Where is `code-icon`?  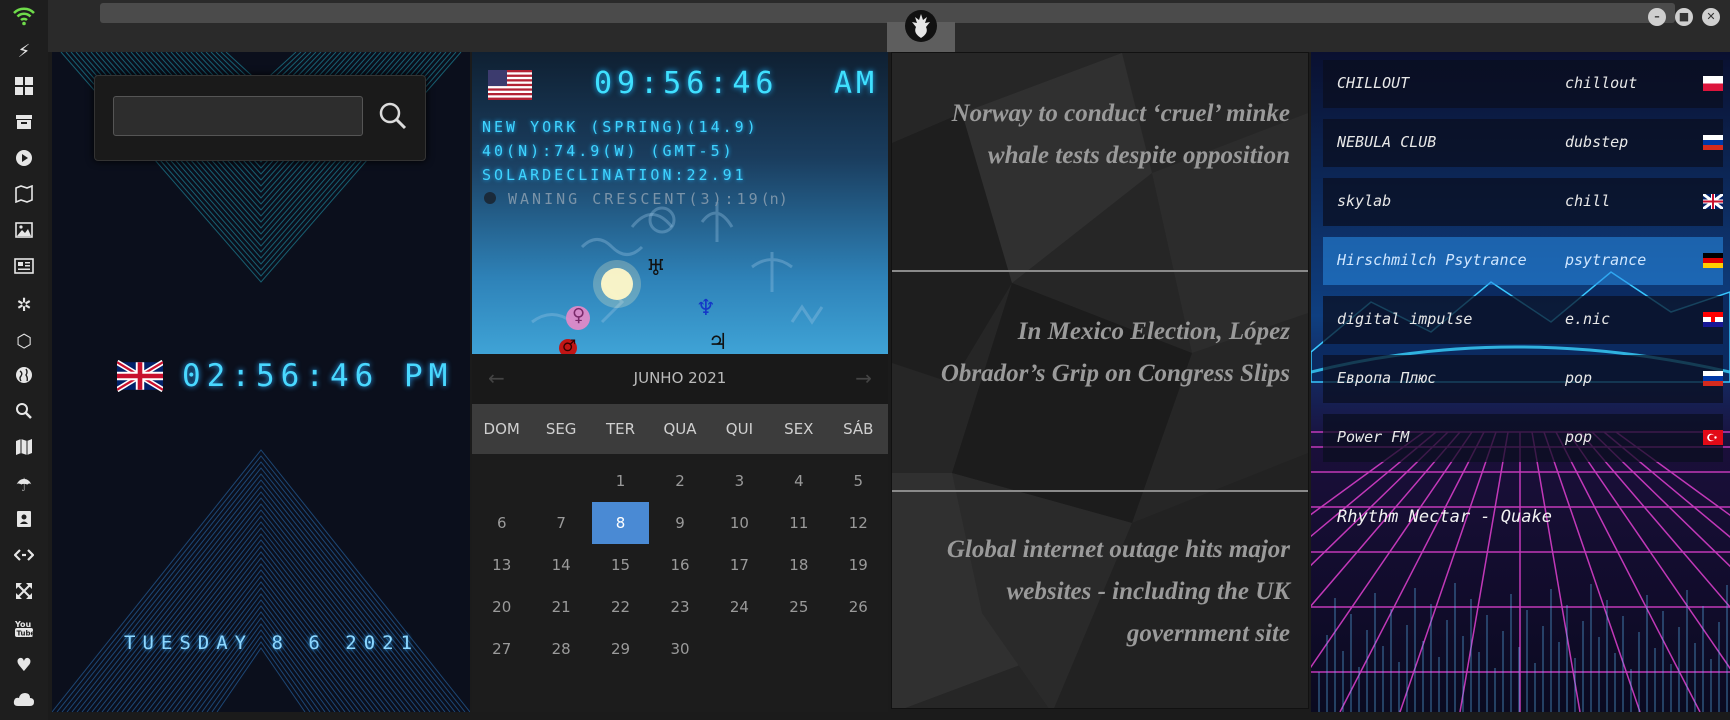
code-icon is located at coordinates (24, 558).